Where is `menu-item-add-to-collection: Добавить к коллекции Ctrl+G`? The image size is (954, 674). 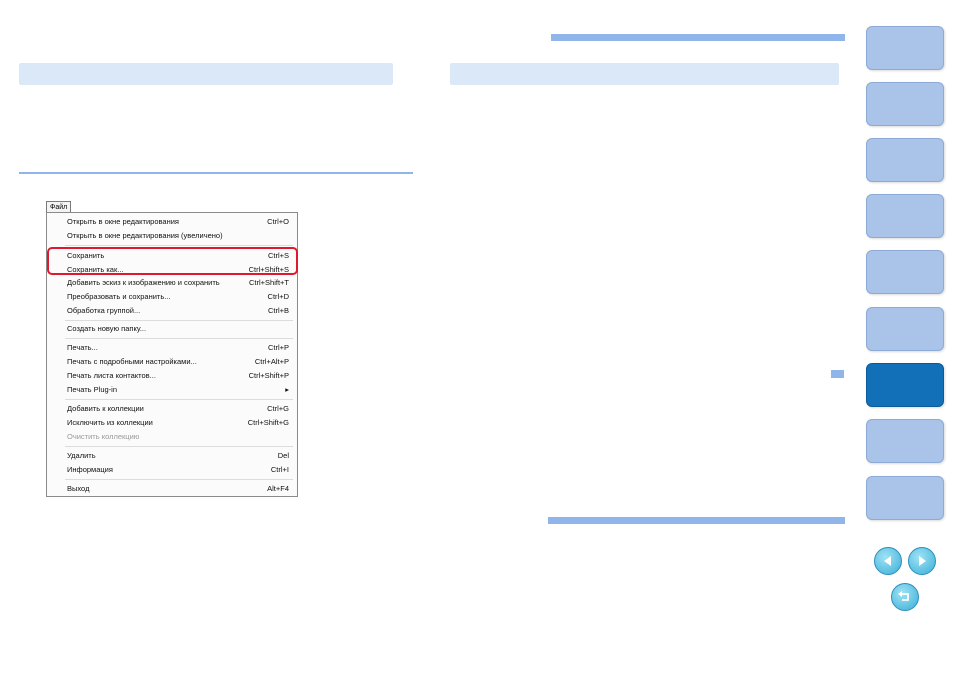 menu-item-add-to-collection: Добавить к коллекции Ctrl+G is located at coordinates (178, 409).